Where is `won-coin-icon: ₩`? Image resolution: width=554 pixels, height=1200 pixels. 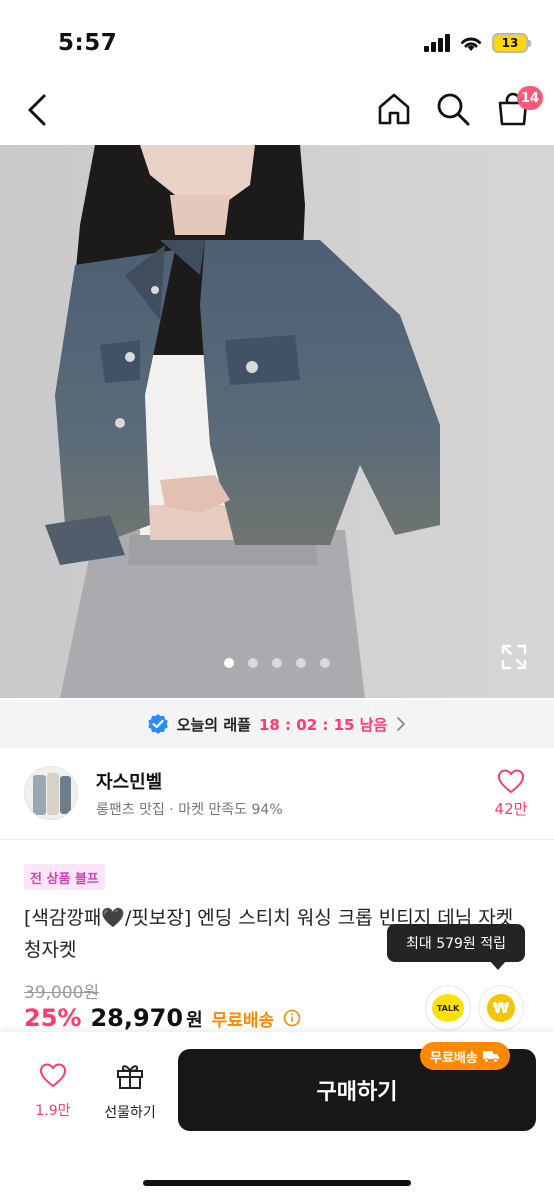 won-coin-icon: ₩ is located at coordinates (501, 1008).